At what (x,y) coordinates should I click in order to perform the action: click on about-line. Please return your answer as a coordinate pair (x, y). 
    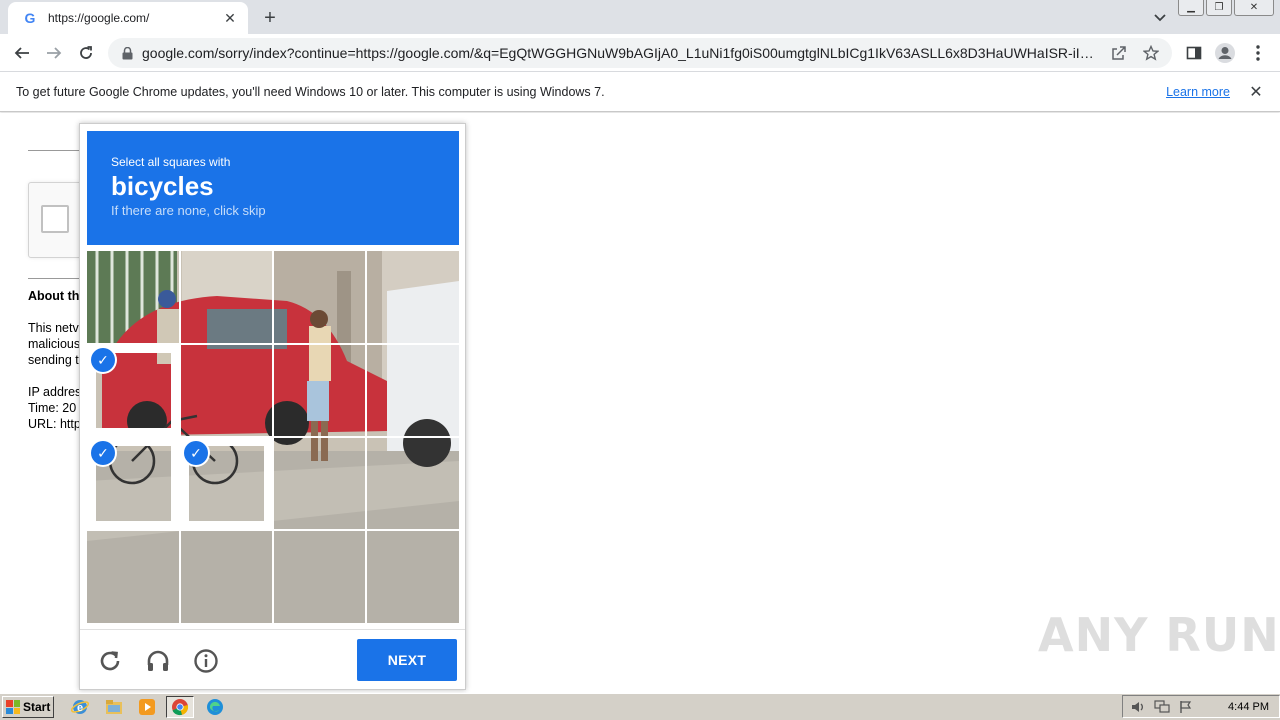
    Looking at the image, I should click on (54, 376).